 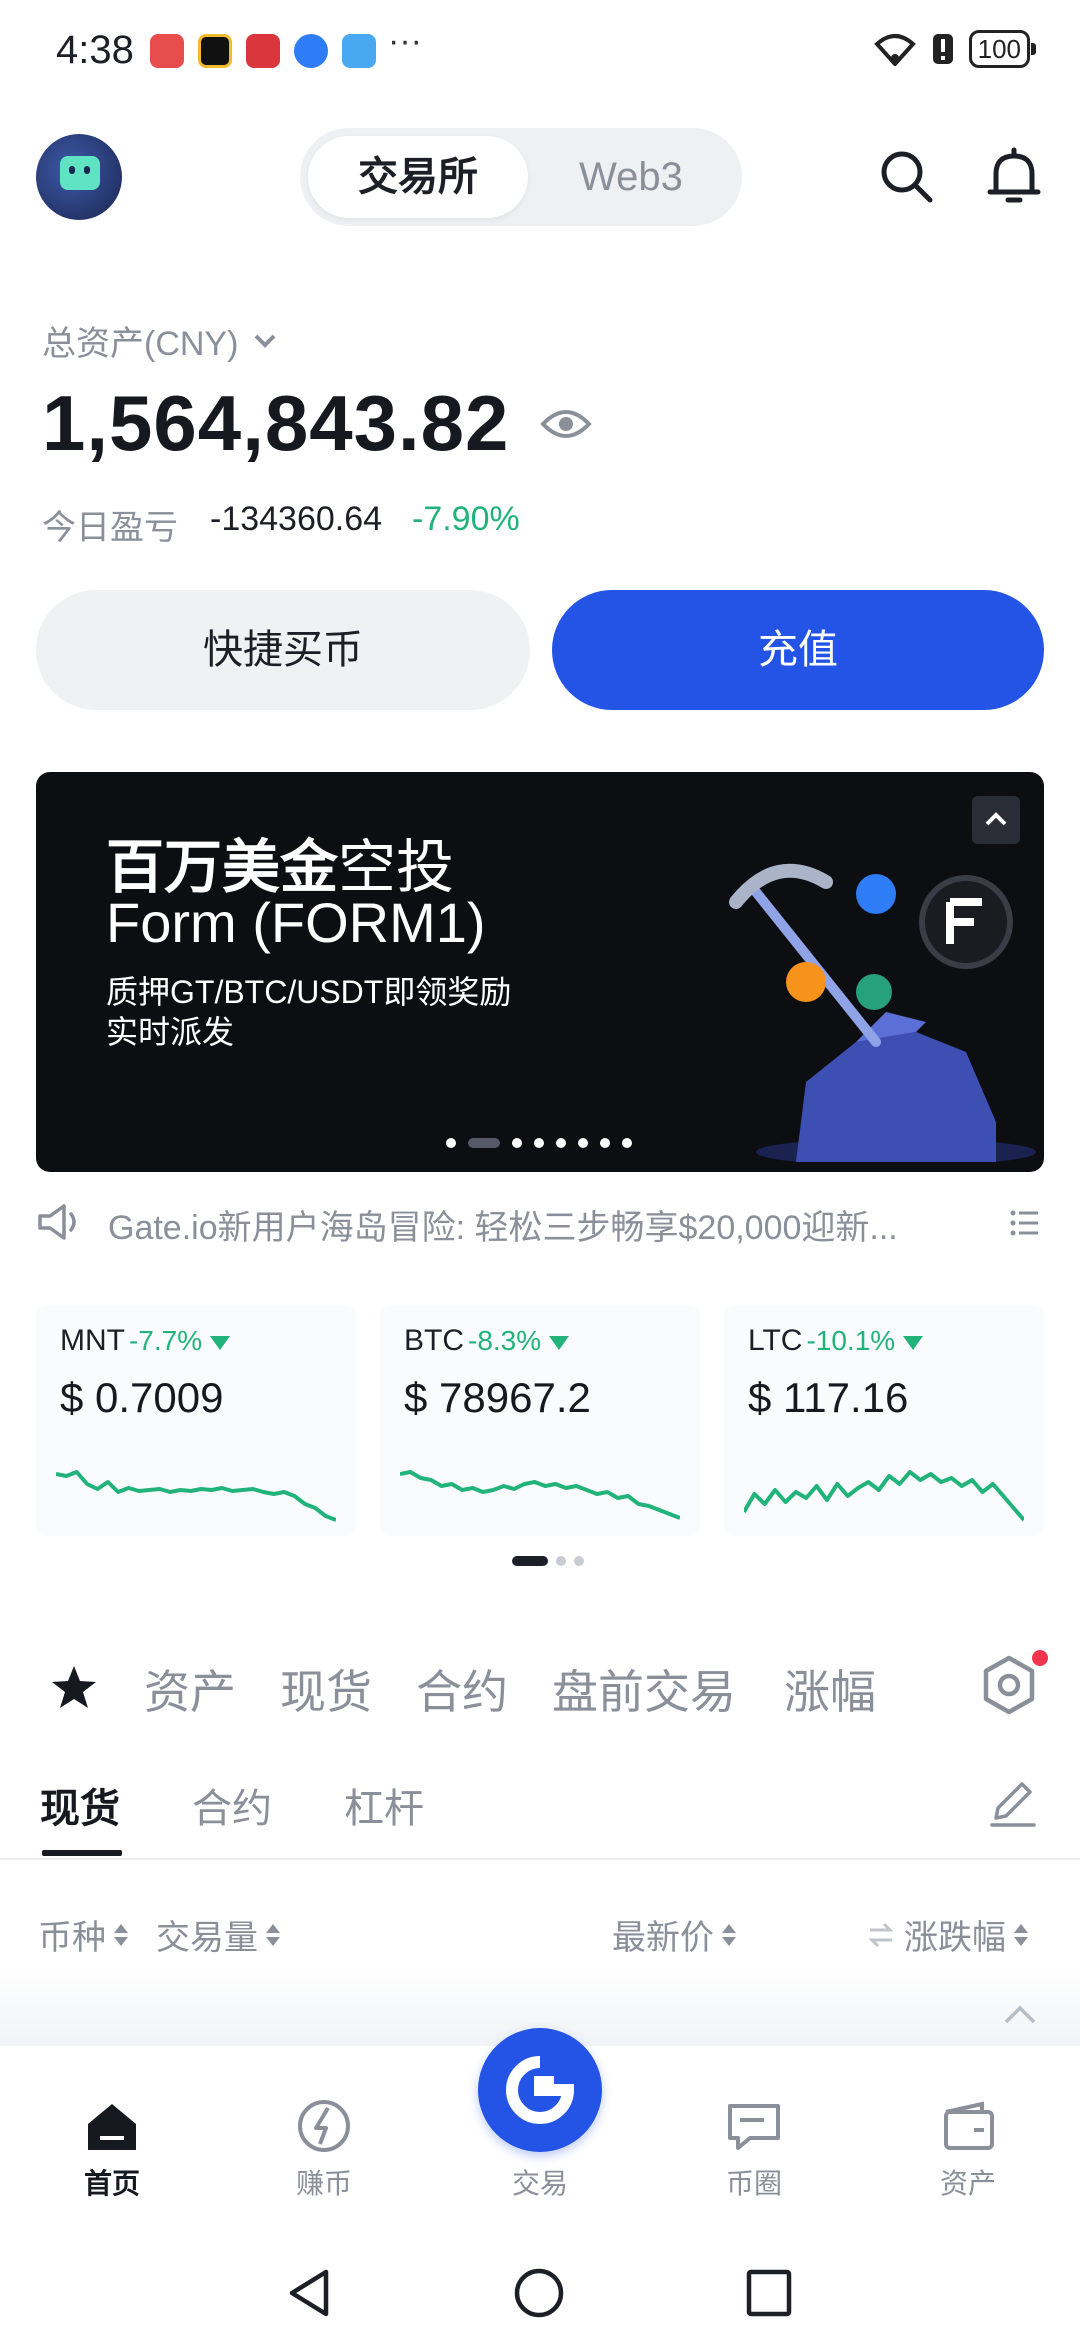 I want to click on wallet-icon, so click(x=969, y=2125).